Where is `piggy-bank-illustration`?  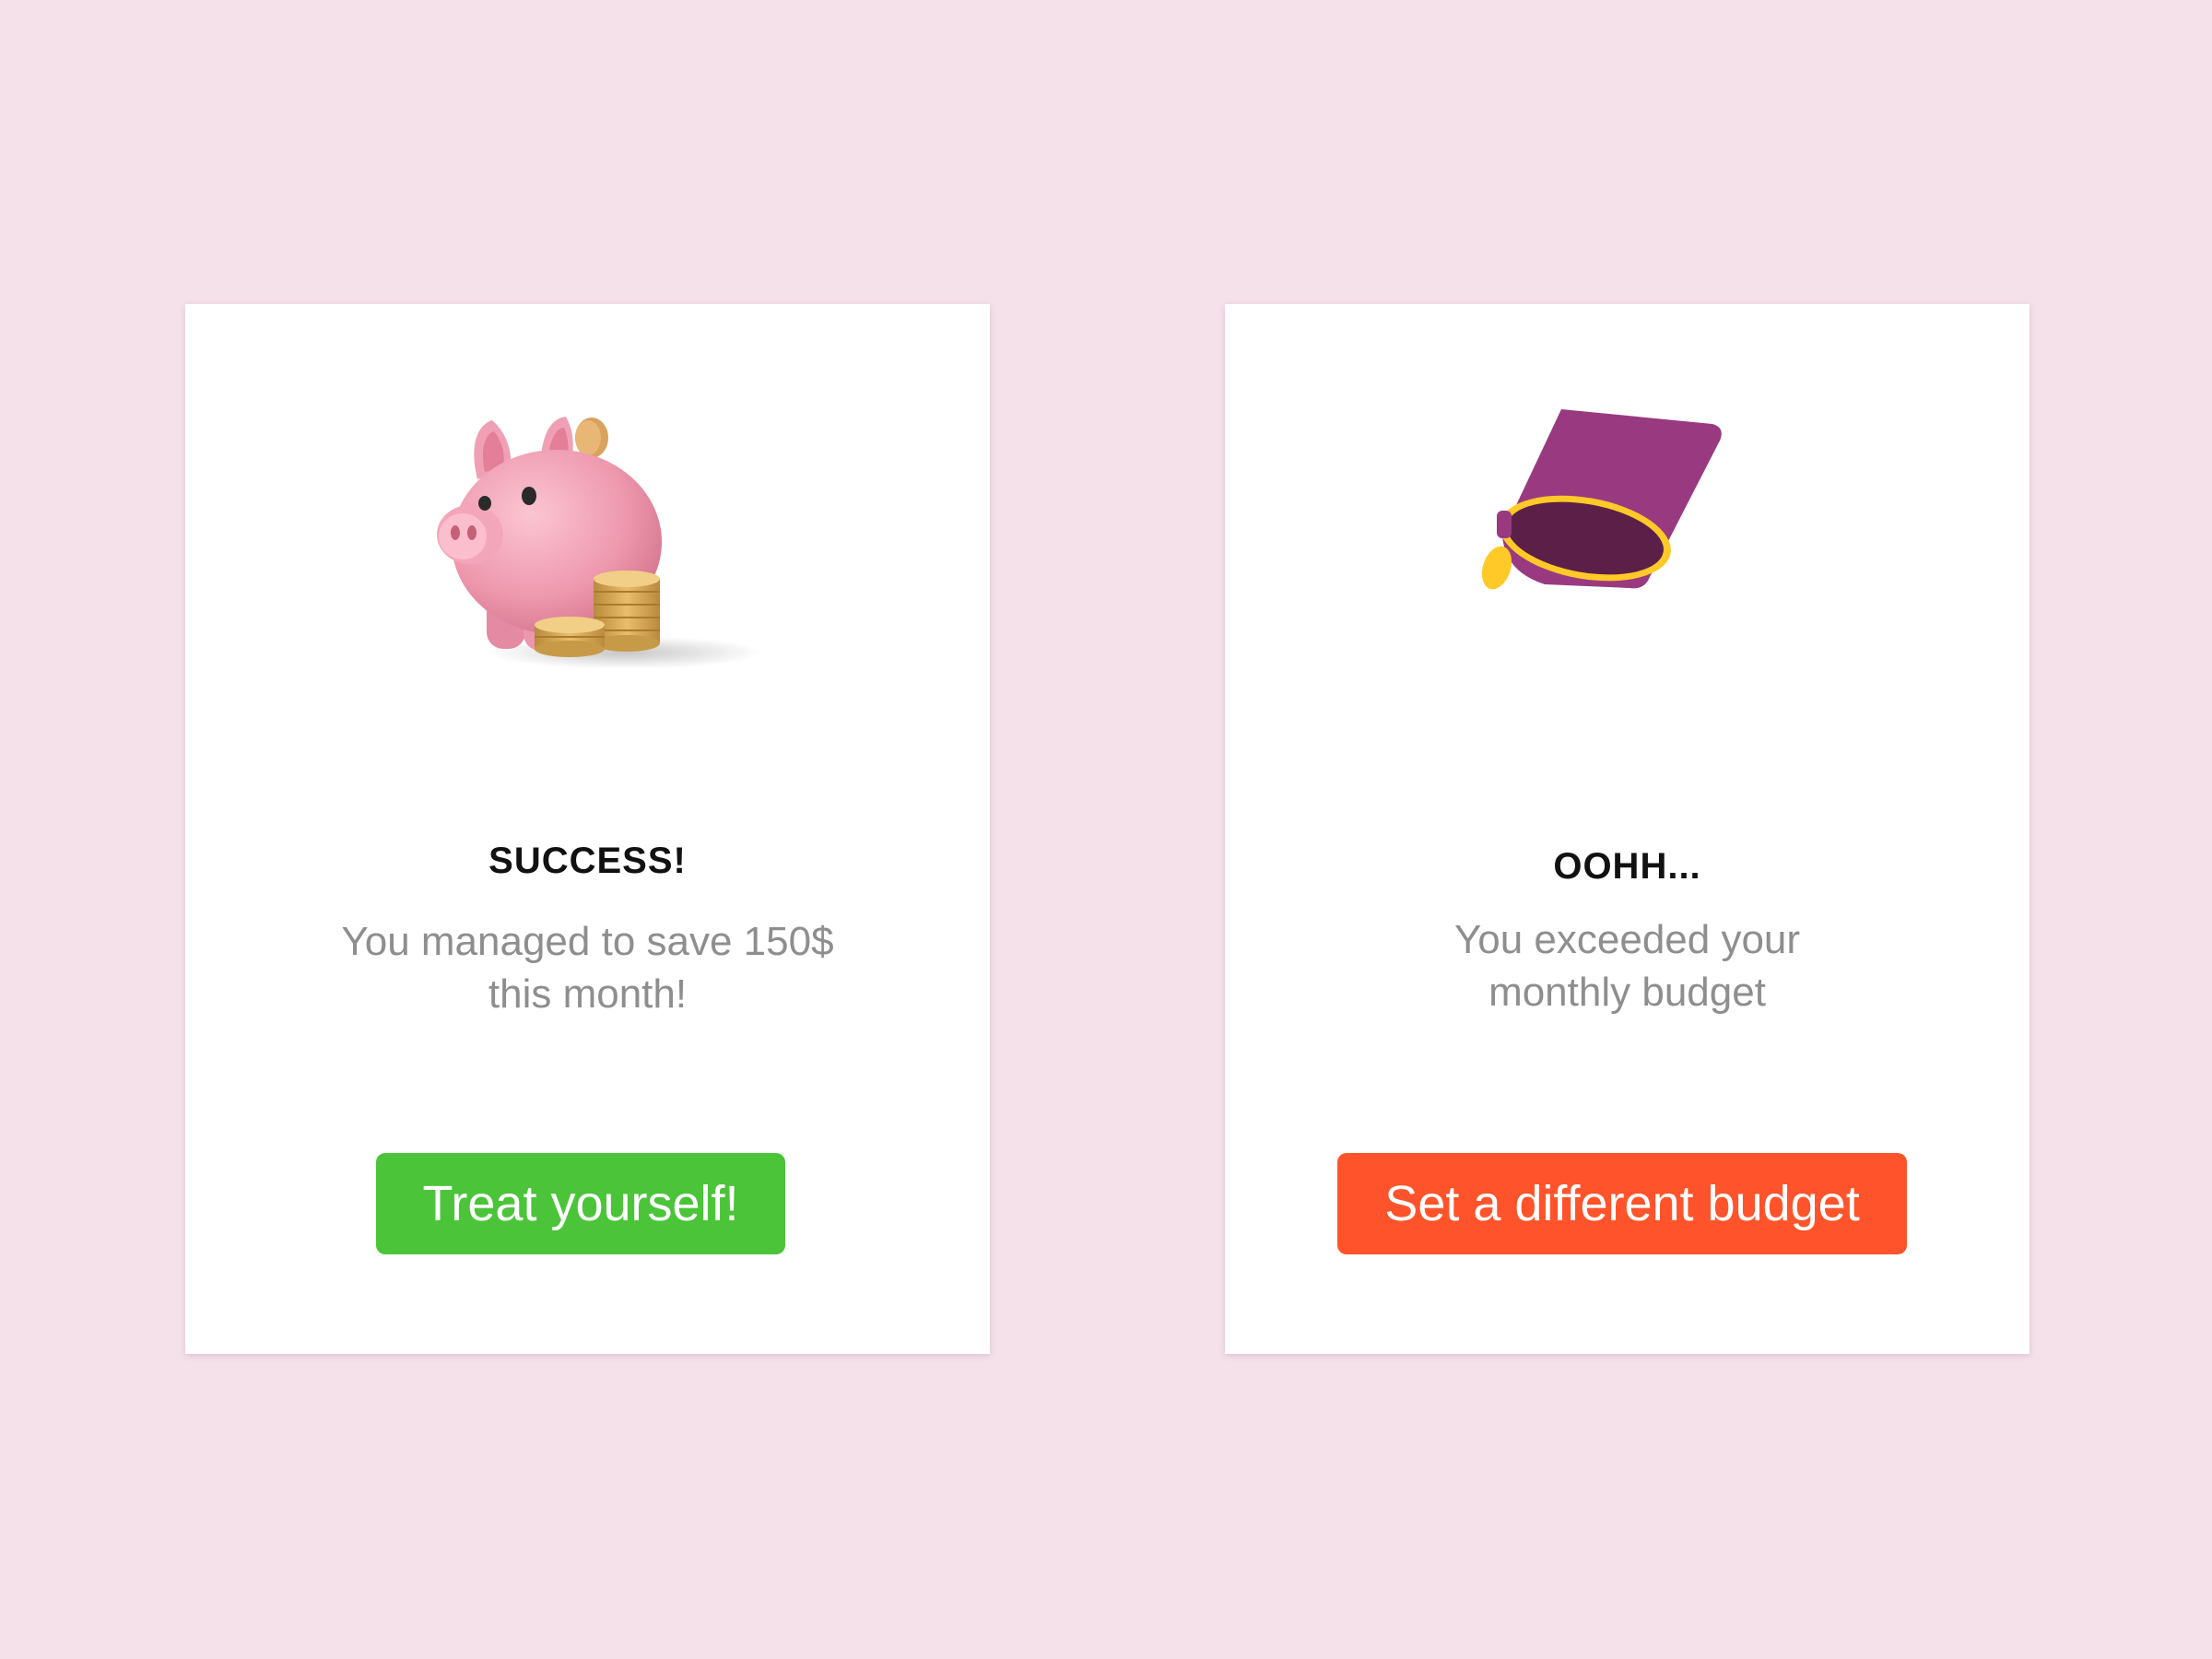
piggy-bank-illustration is located at coordinates (587, 539).